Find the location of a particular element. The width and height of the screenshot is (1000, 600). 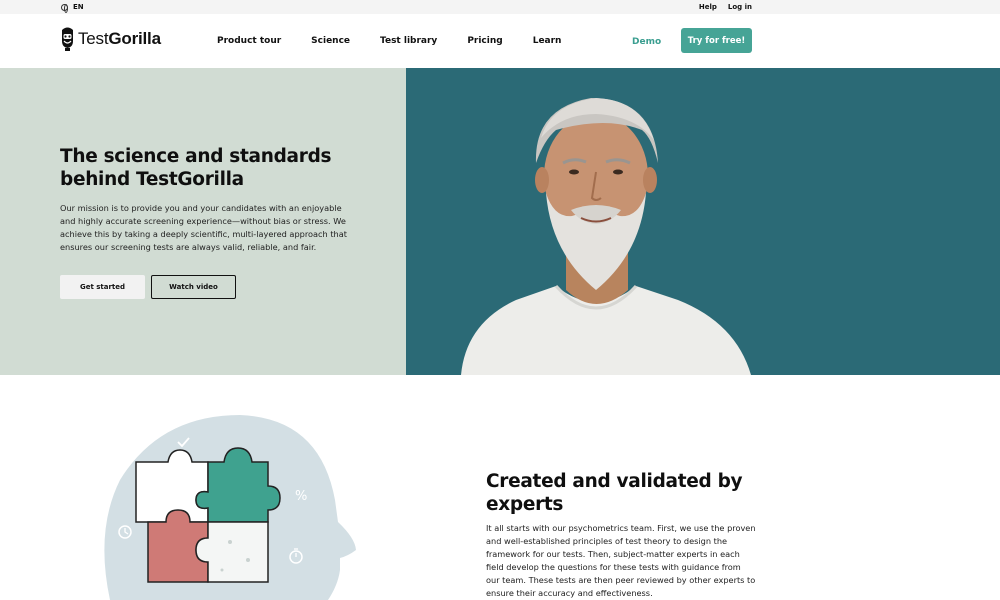

nav-item-product-tour: Product tour is located at coordinates (249, 41).